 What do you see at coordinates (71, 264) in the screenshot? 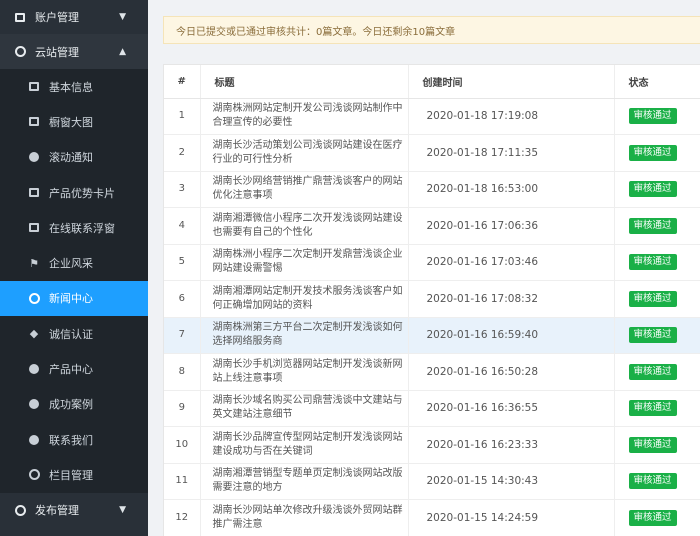
I see `sidebar-item-label: 企业风采` at bounding box center [71, 264].